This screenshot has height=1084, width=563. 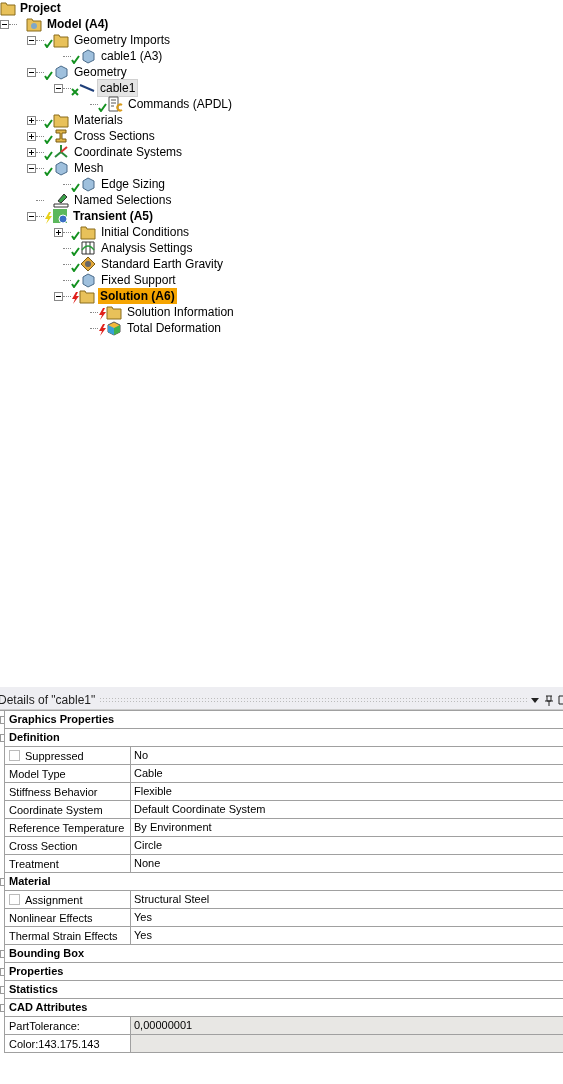 What do you see at coordinates (61, 152) in the screenshot?
I see `axes-icon` at bounding box center [61, 152].